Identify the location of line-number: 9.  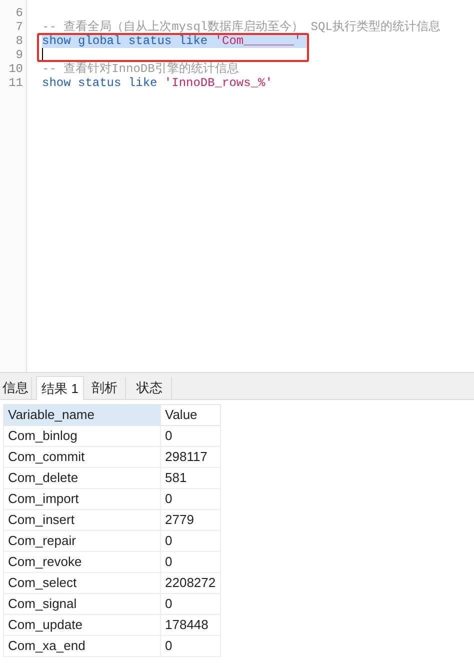
(19, 55).